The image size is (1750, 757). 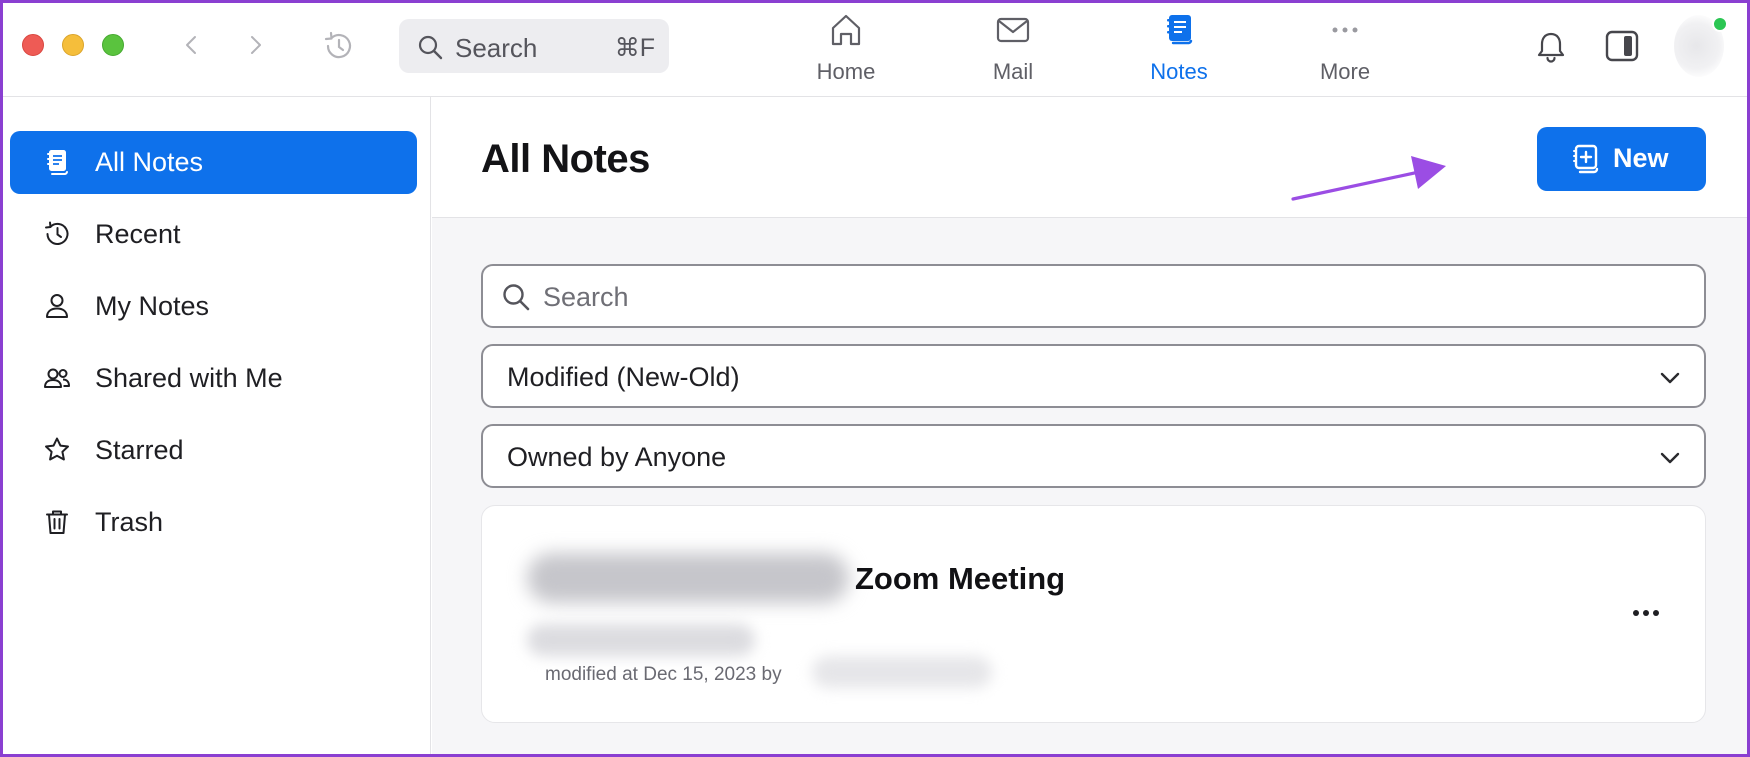 I want to click on sidebar-item-all-notes: All Notes, so click(x=213, y=162).